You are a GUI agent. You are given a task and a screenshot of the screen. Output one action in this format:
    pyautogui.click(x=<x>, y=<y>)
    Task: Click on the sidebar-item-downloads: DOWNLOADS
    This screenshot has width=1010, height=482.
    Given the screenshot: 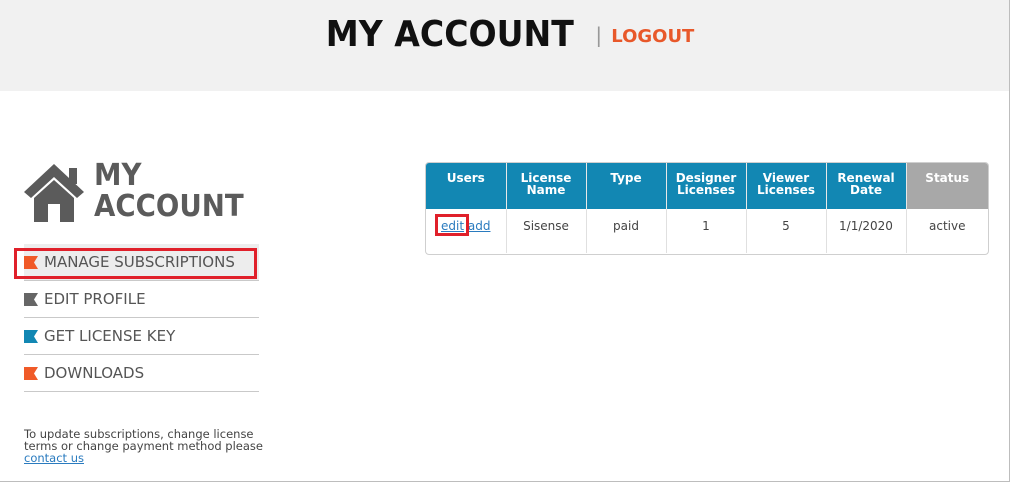 What is the action you would take?
    pyautogui.click(x=141, y=373)
    